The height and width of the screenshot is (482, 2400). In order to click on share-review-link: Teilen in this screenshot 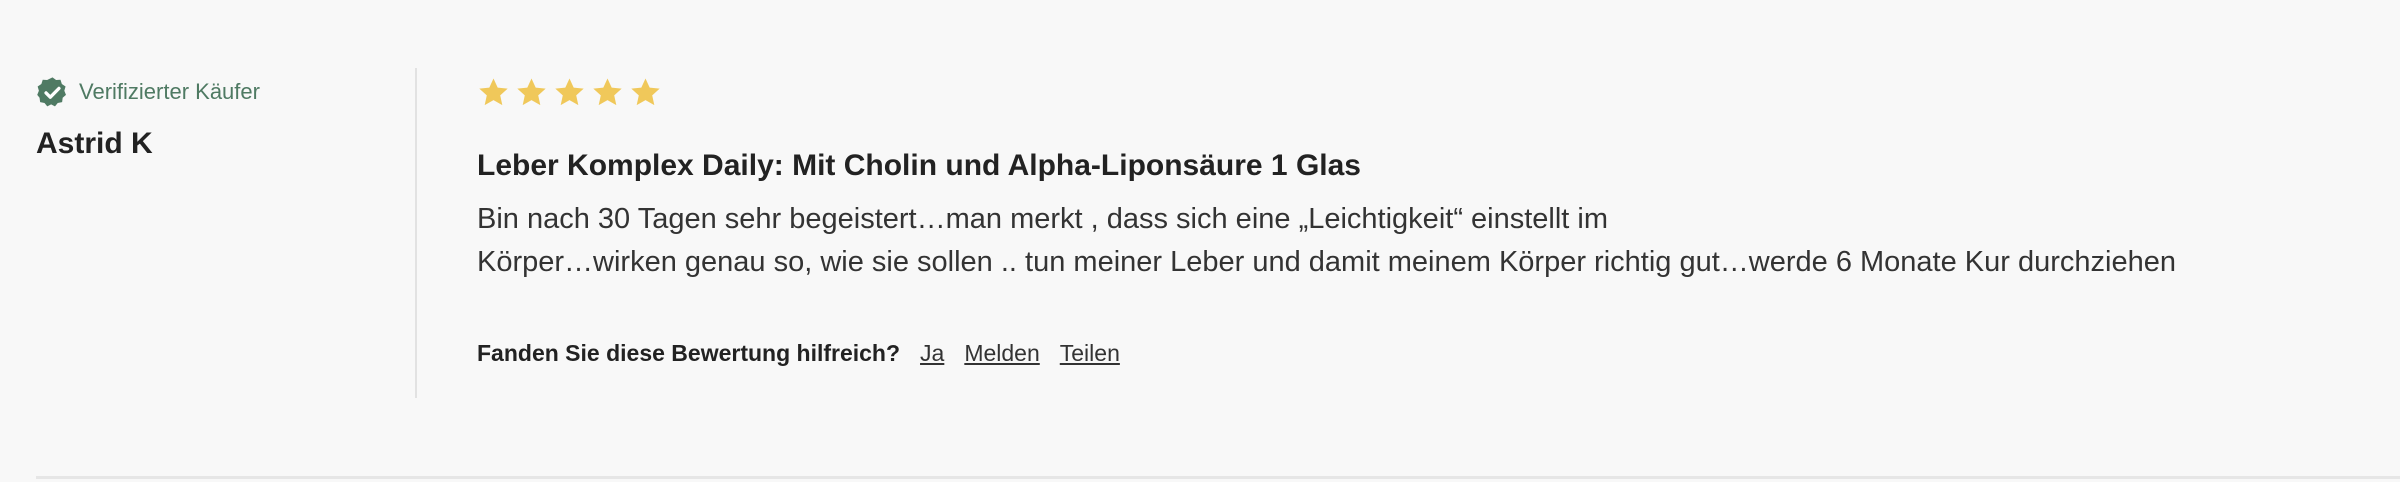, I will do `click(1090, 353)`.